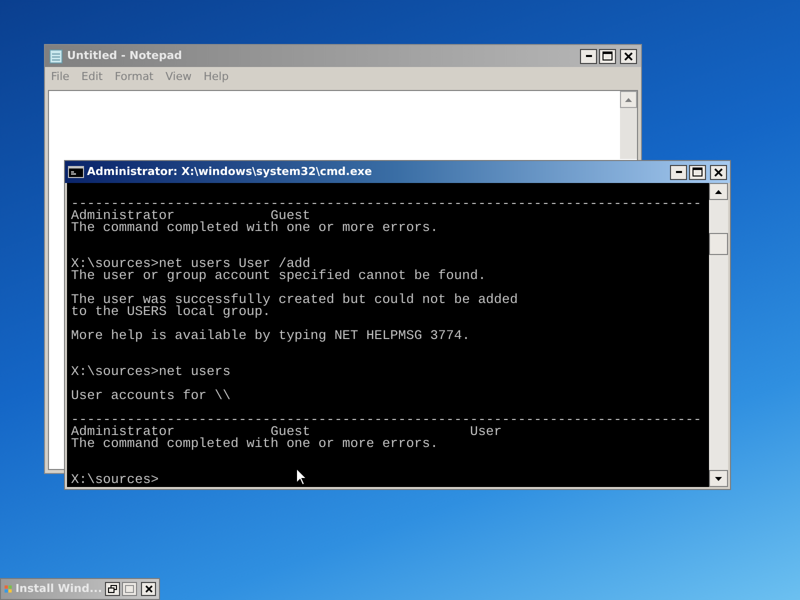 Image resolution: width=800 pixels, height=600 pixels. What do you see at coordinates (125, 56) in the screenshot?
I see `window-title: Untitled - Notepad` at bounding box center [125, 56].